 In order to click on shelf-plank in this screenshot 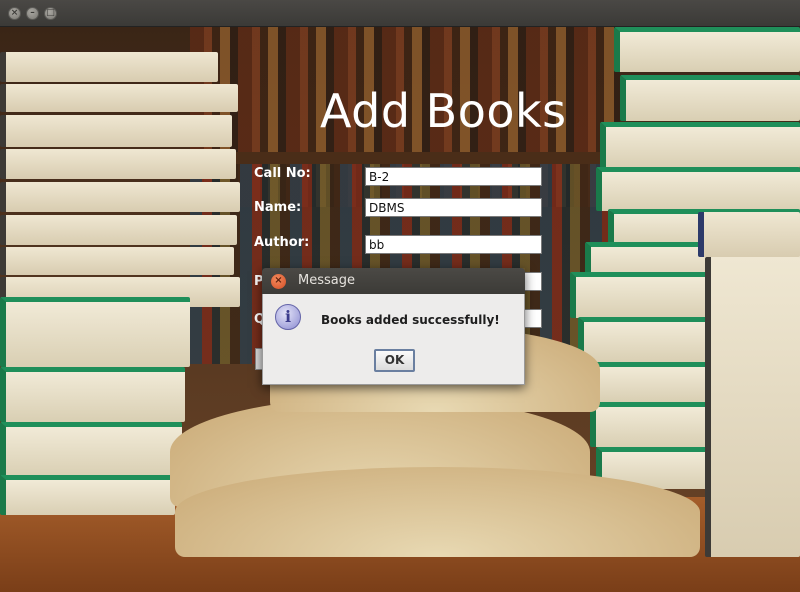, I will do `click(405, 158)`.